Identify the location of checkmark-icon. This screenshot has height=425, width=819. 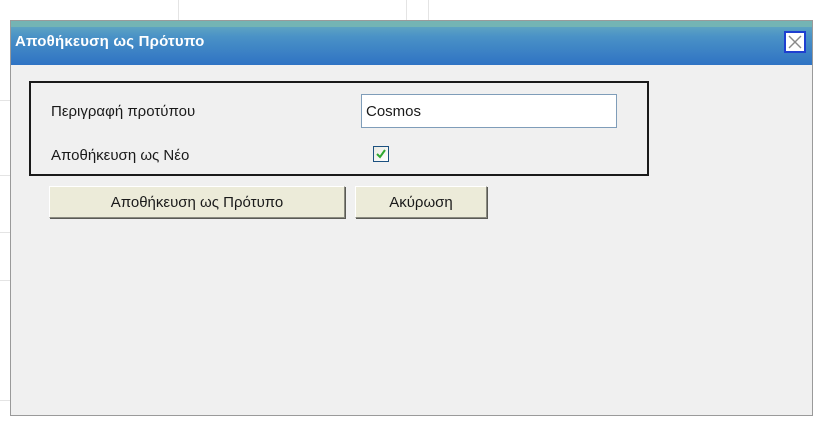
(381, 154).